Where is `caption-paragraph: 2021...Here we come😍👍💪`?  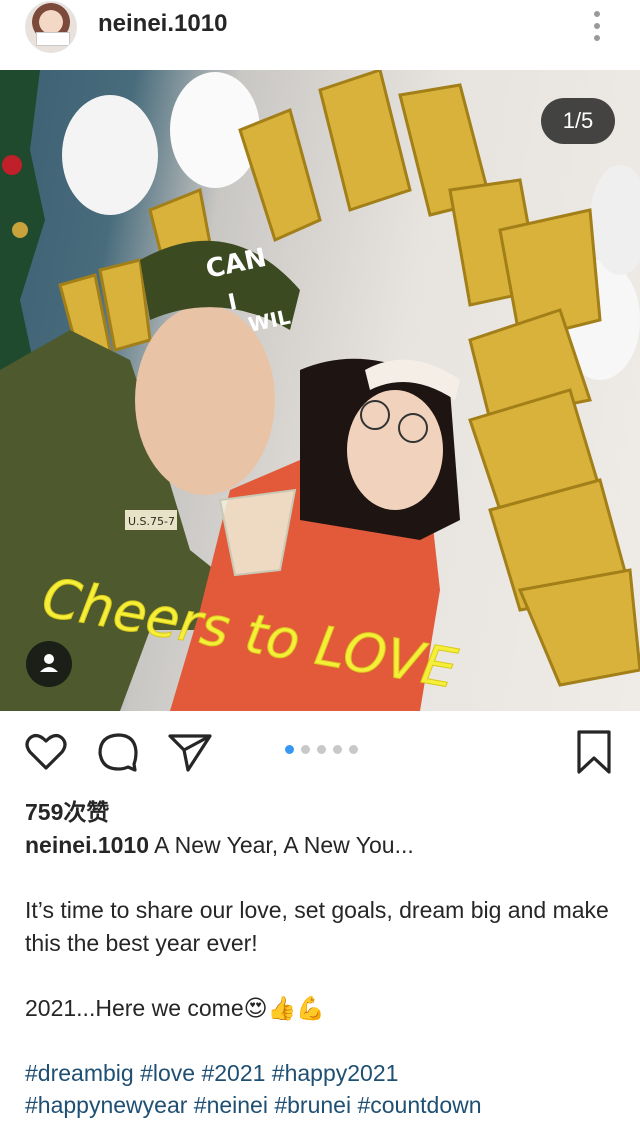 caption-paragraph: 2021...Here we come😍👍💪 is located at coordinates (175, 1007).